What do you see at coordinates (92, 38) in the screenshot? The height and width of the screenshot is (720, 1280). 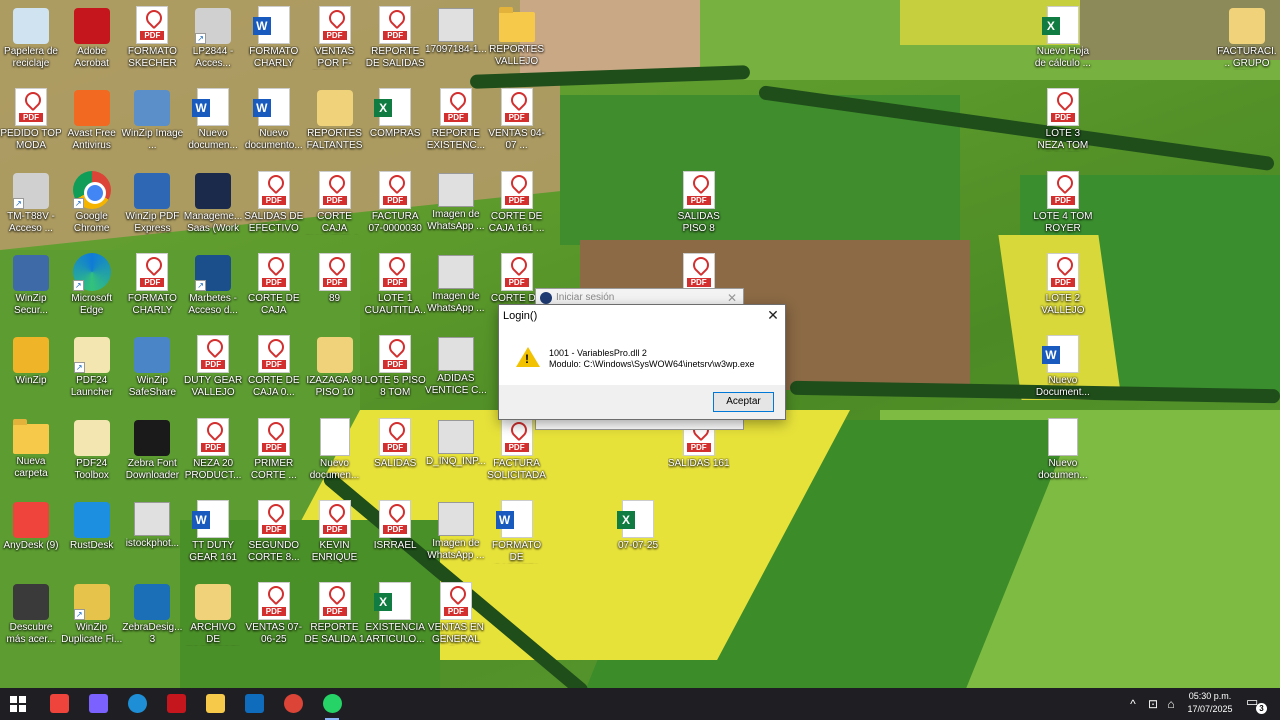 I see `desktop-icon: Adobe Acrobat` at bounding box center [92, 38].